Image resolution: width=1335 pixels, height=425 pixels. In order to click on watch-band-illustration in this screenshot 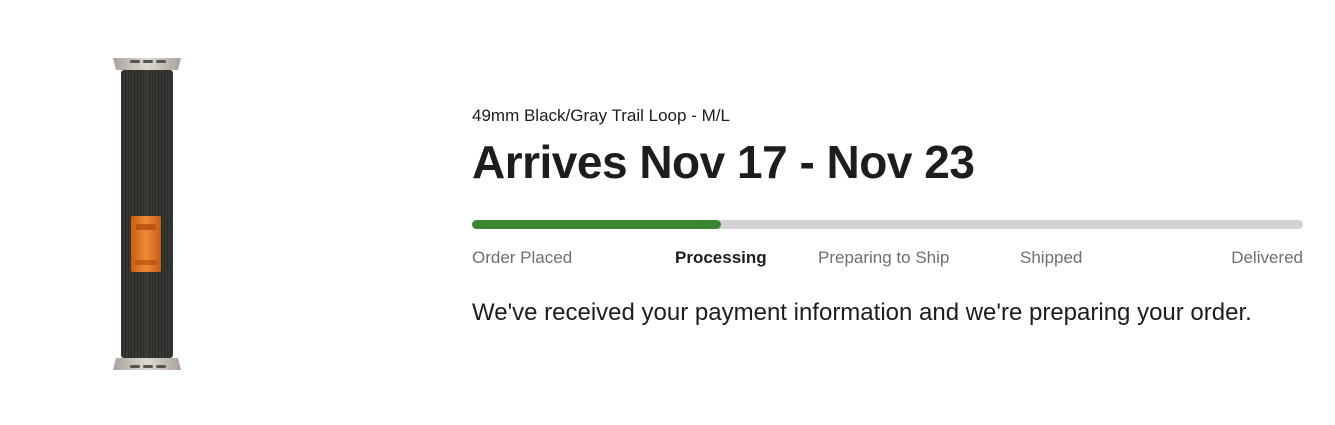, I will do `click(147, 214)`.